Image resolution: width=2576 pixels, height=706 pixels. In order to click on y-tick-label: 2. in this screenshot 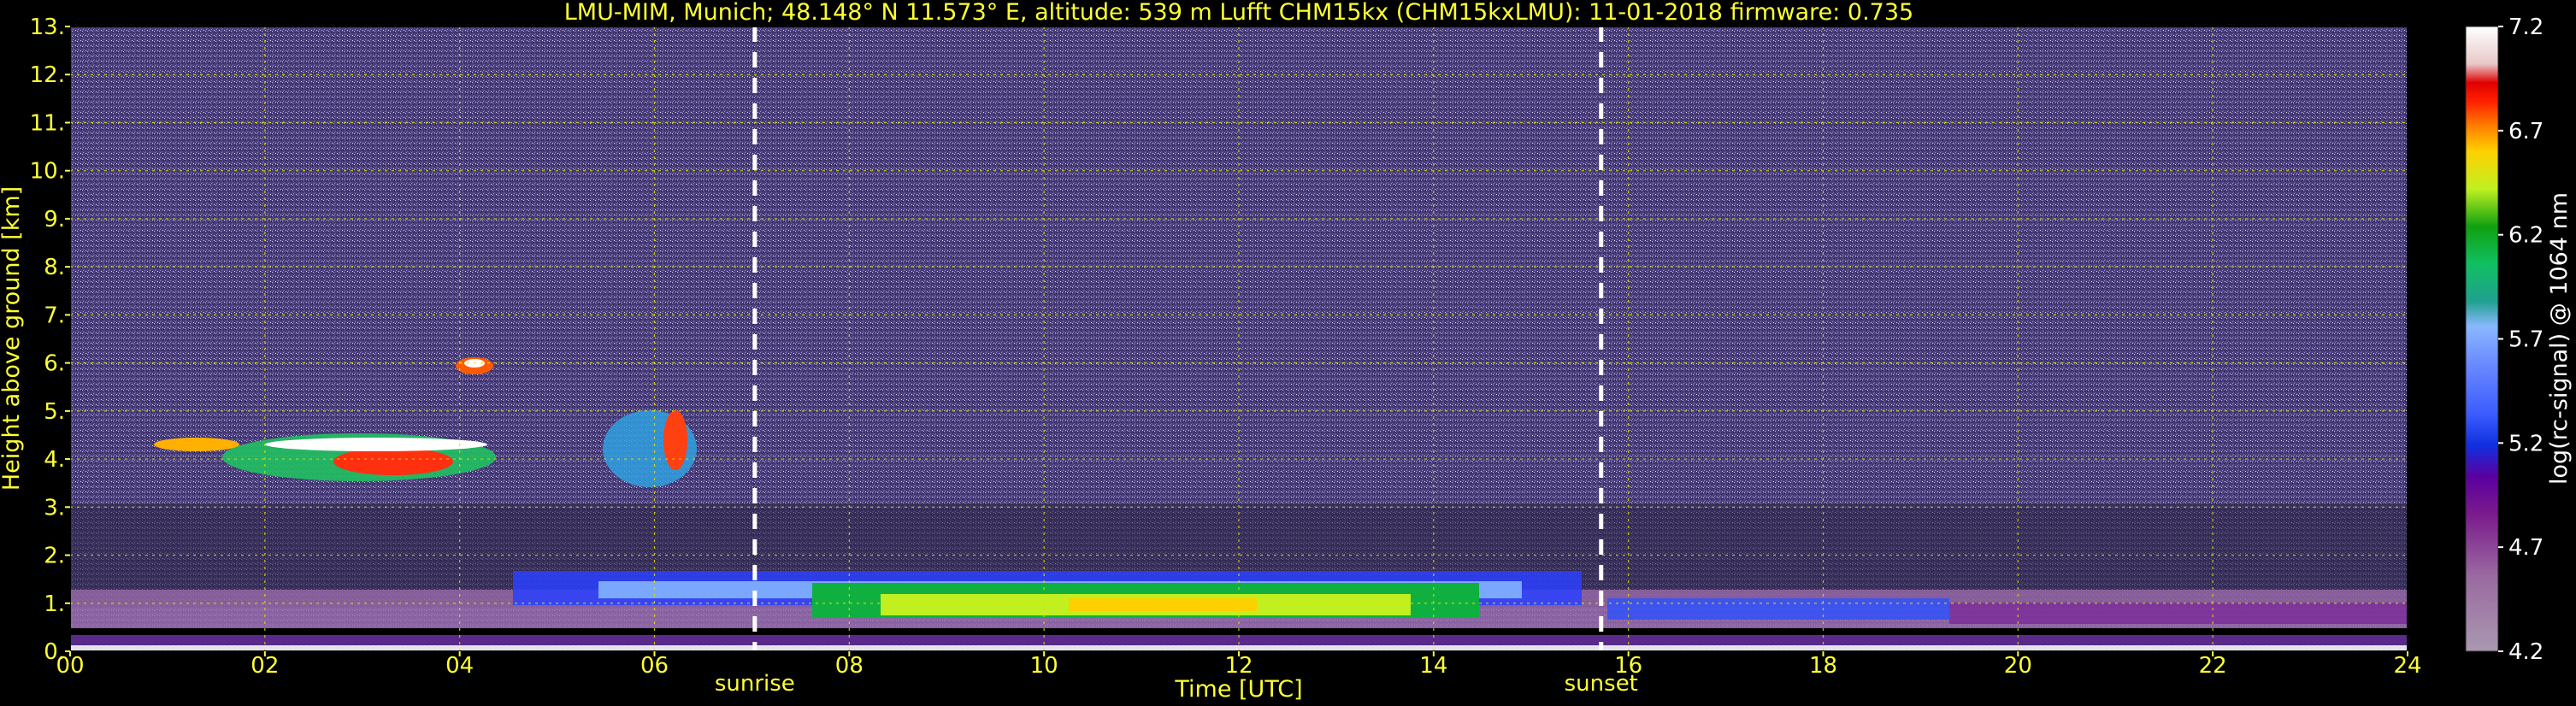, I will do `click(54, 556)`.